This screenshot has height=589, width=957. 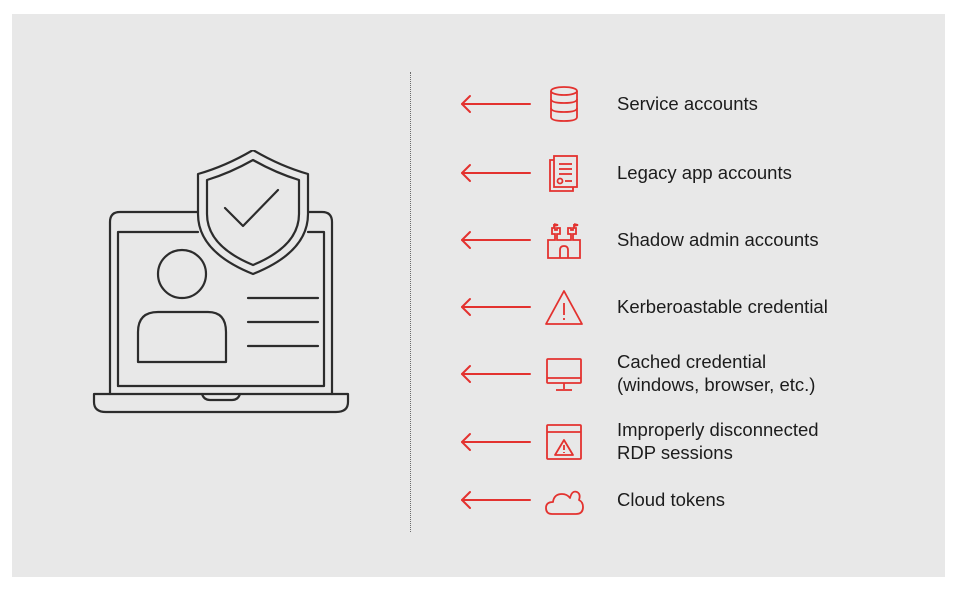 What do you see at coordinates (564, 442) in the screenshot?
I see `window-warning-icon` at bounding box center [564, 442].